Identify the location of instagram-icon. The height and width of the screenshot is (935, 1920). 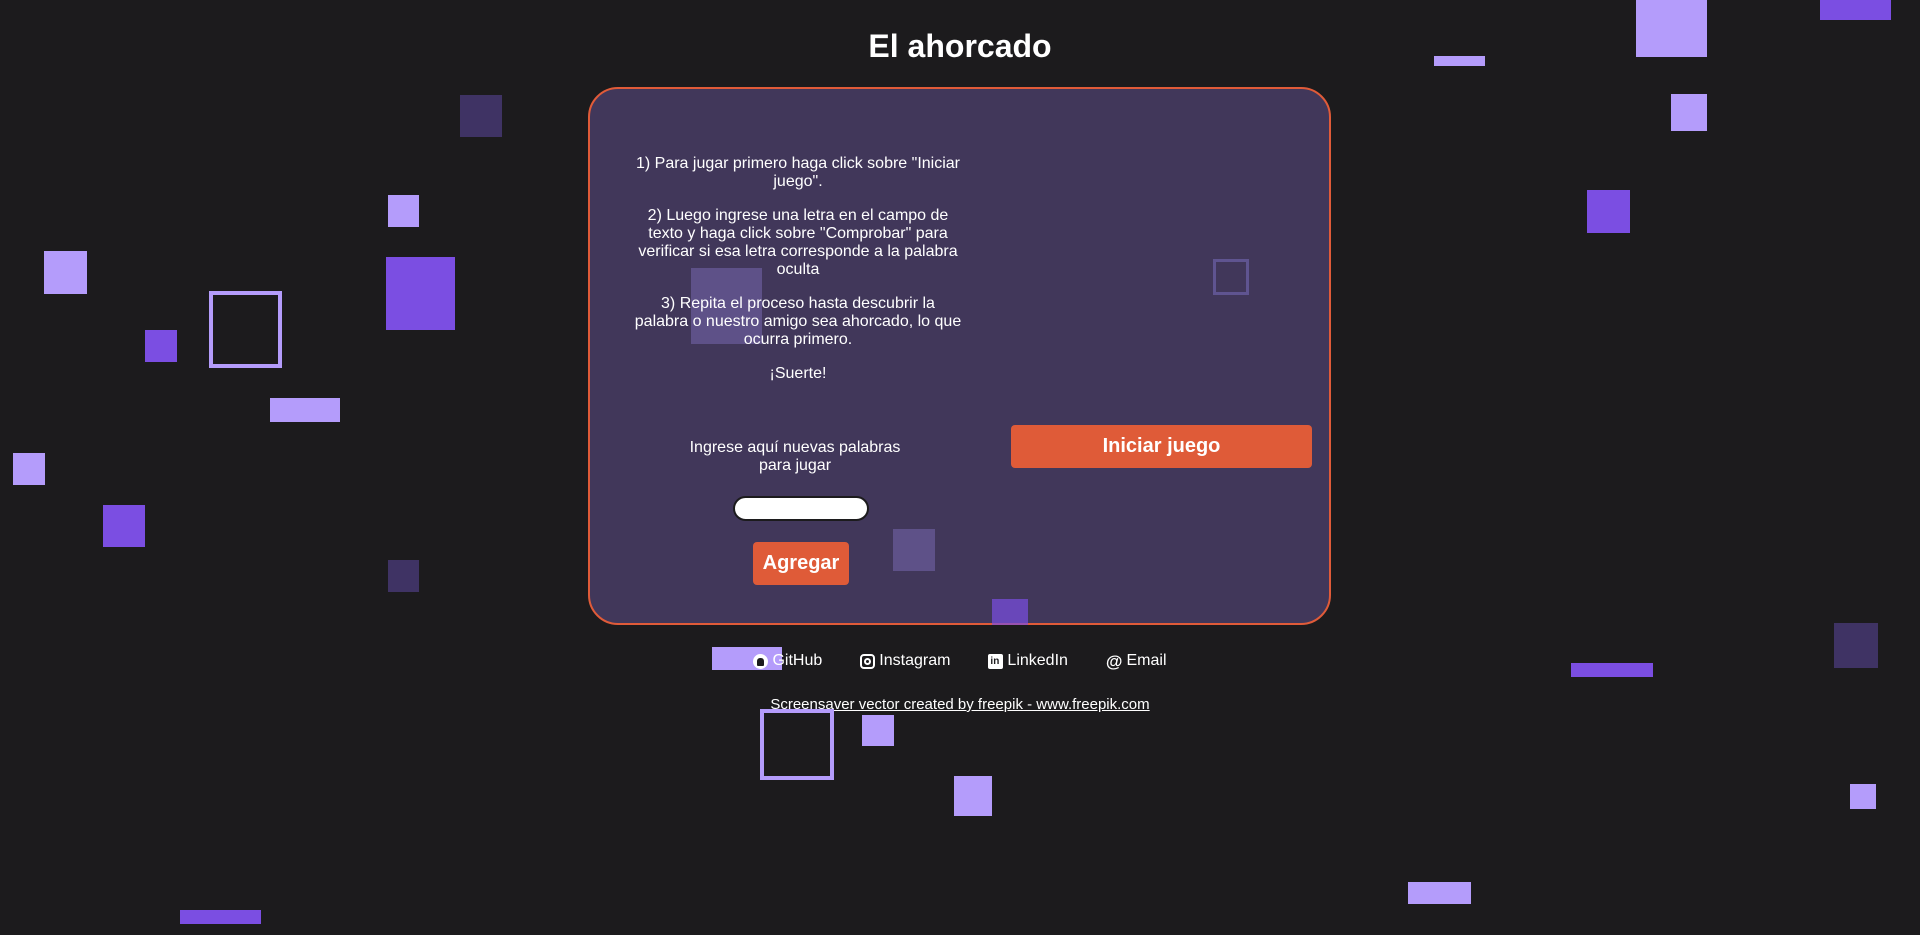
(868, 661).